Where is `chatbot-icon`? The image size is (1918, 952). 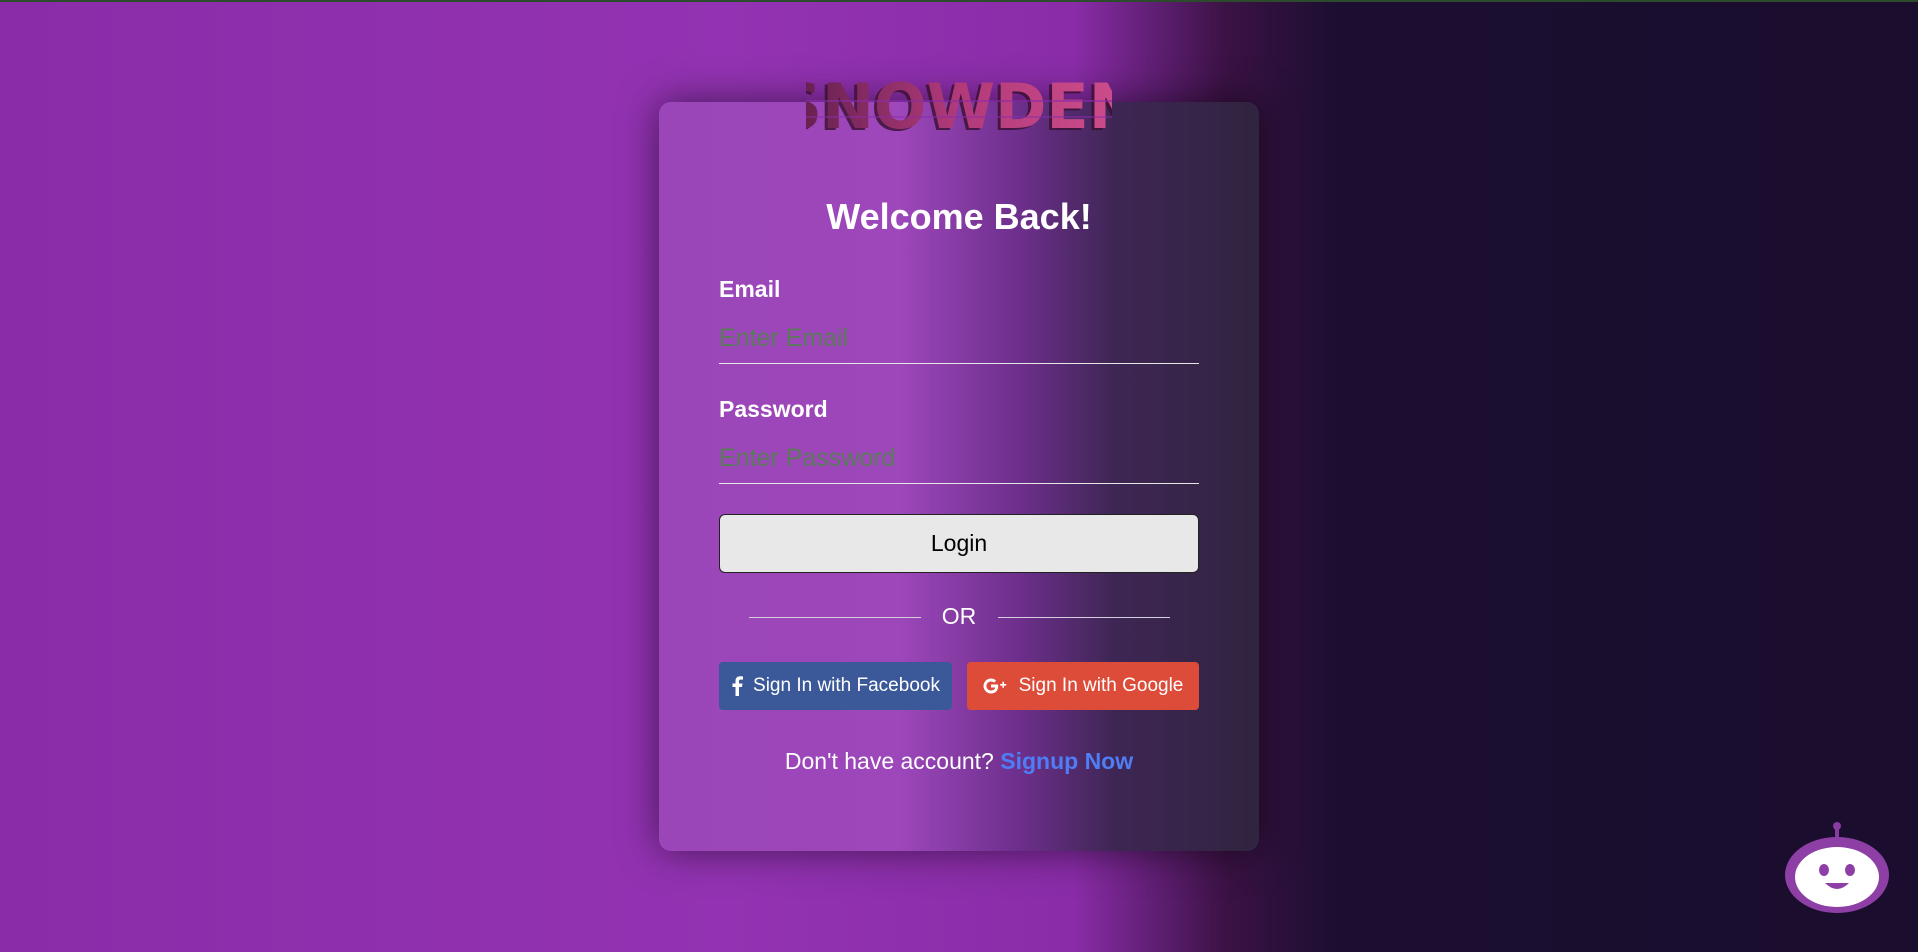
chatbot-icon is located at coordinates (1835, 870).